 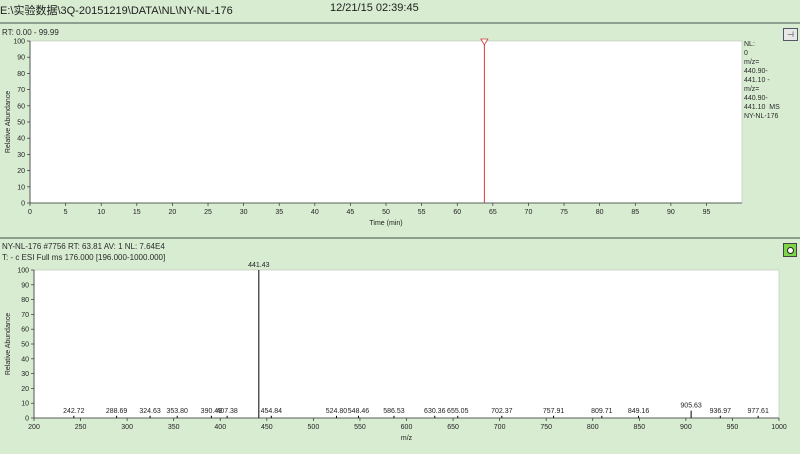 What do you see at coordinates (639, 427) in the screenshot?
I see `x-tick-label: 850` at bounding box center [639, 427].